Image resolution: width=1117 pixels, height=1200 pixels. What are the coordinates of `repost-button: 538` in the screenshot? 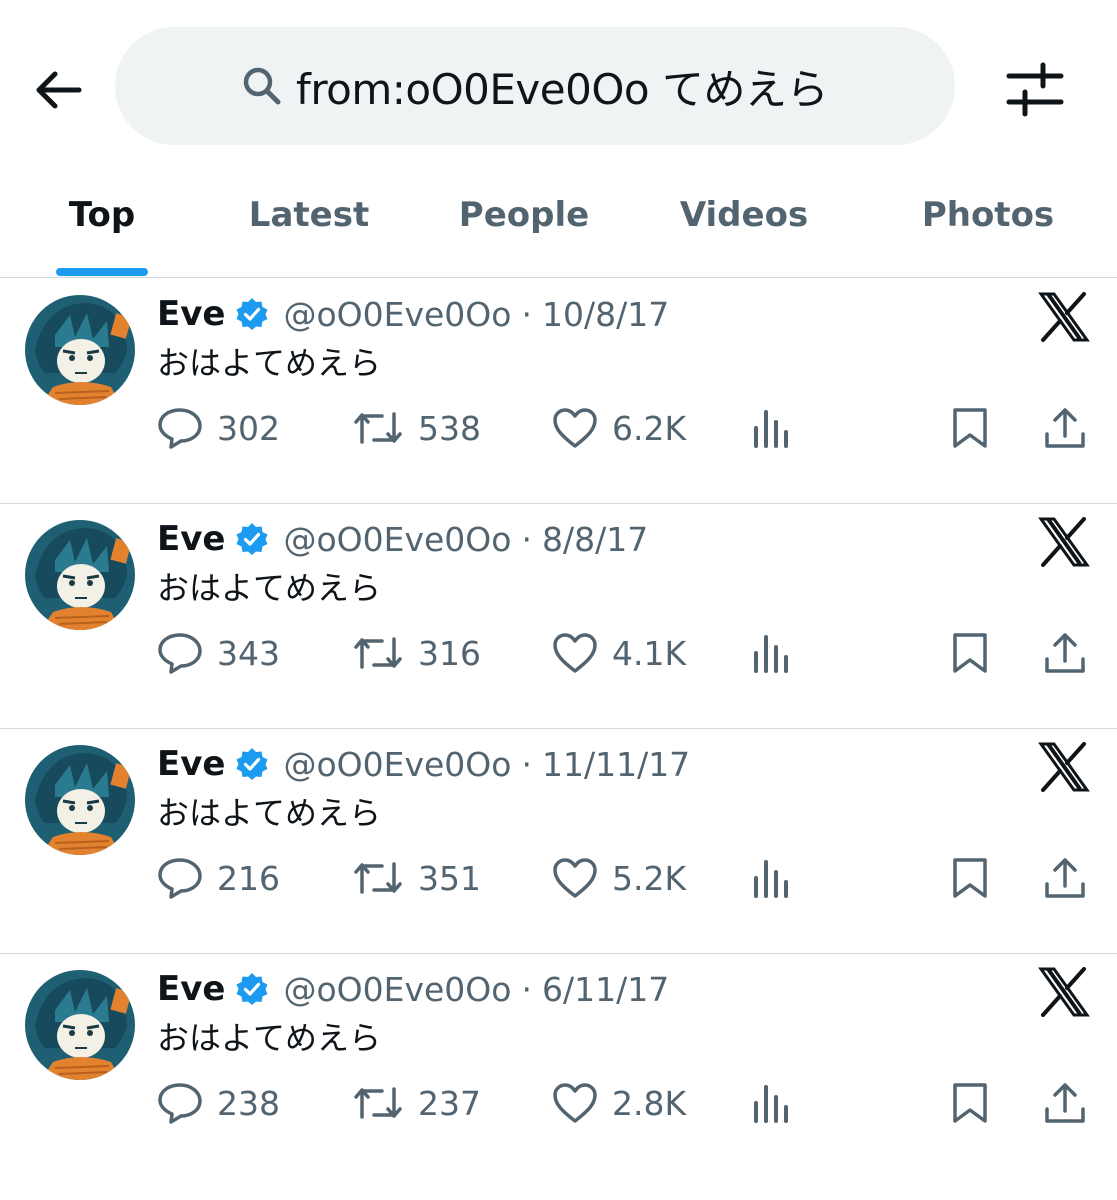 It's located at (416, 428).